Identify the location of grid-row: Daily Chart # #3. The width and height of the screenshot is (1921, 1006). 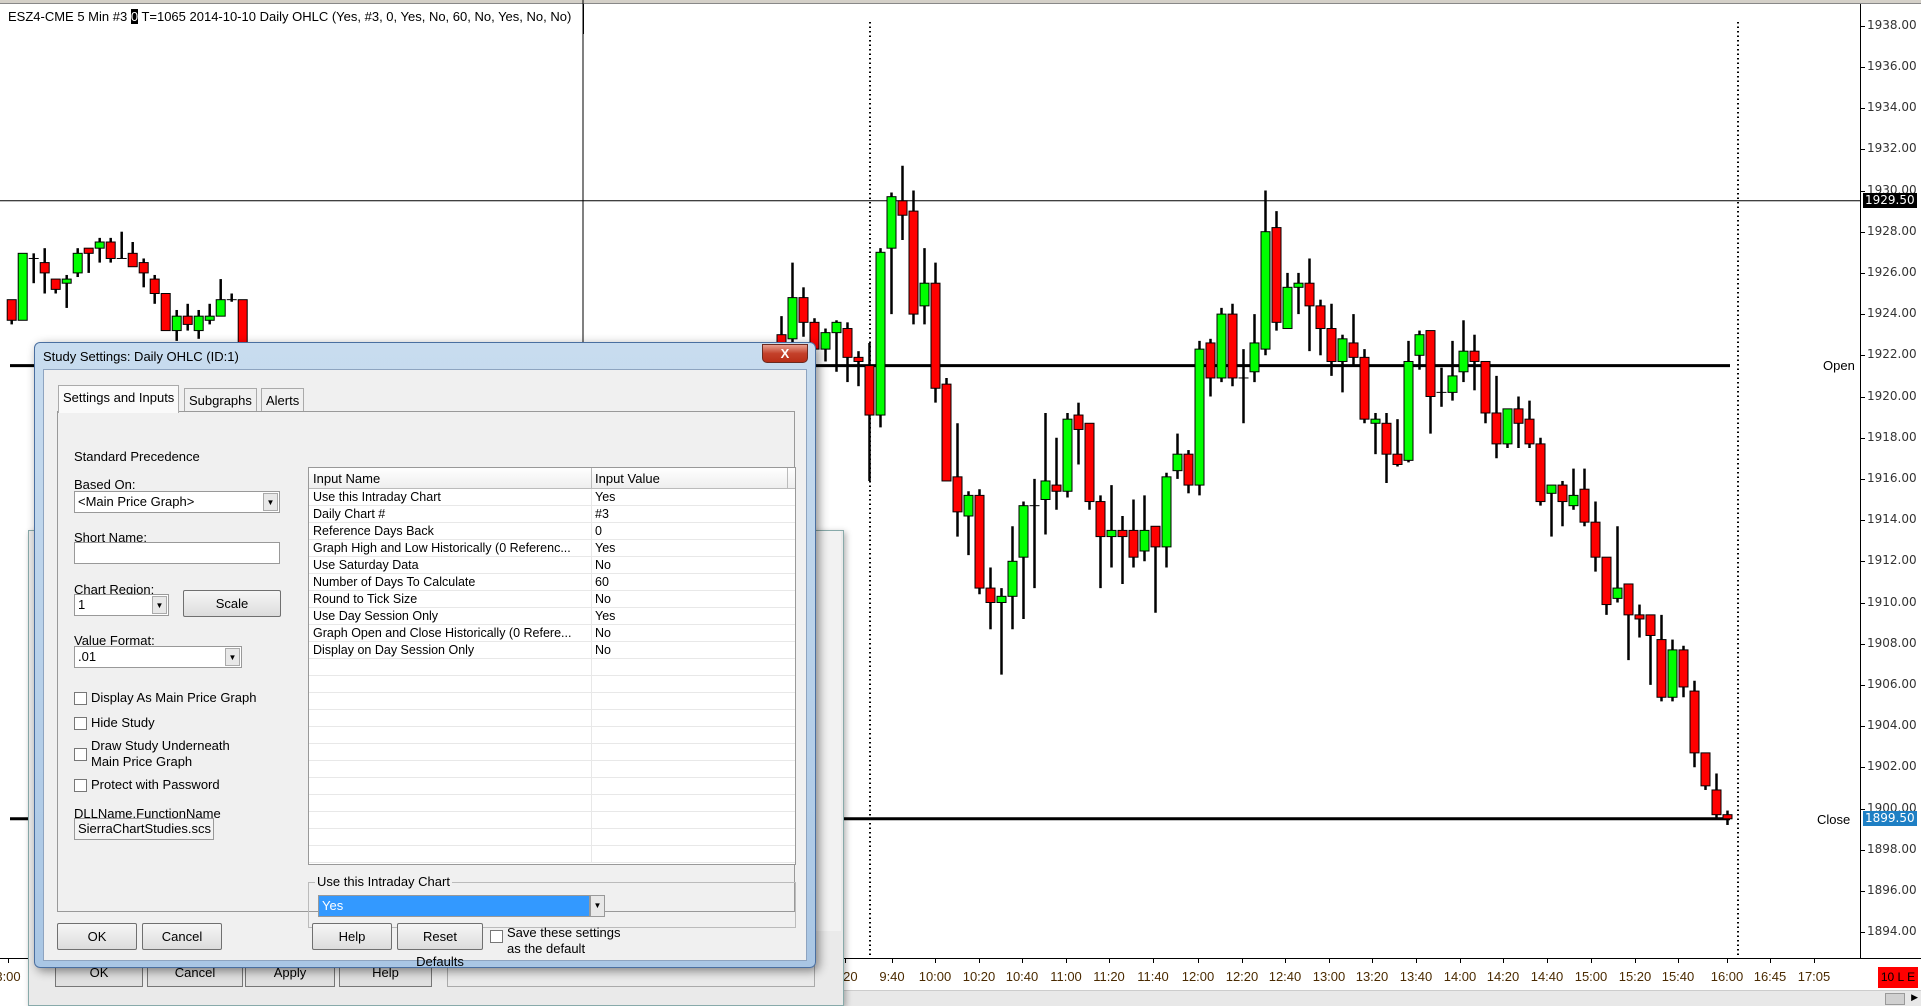
(552, 514).